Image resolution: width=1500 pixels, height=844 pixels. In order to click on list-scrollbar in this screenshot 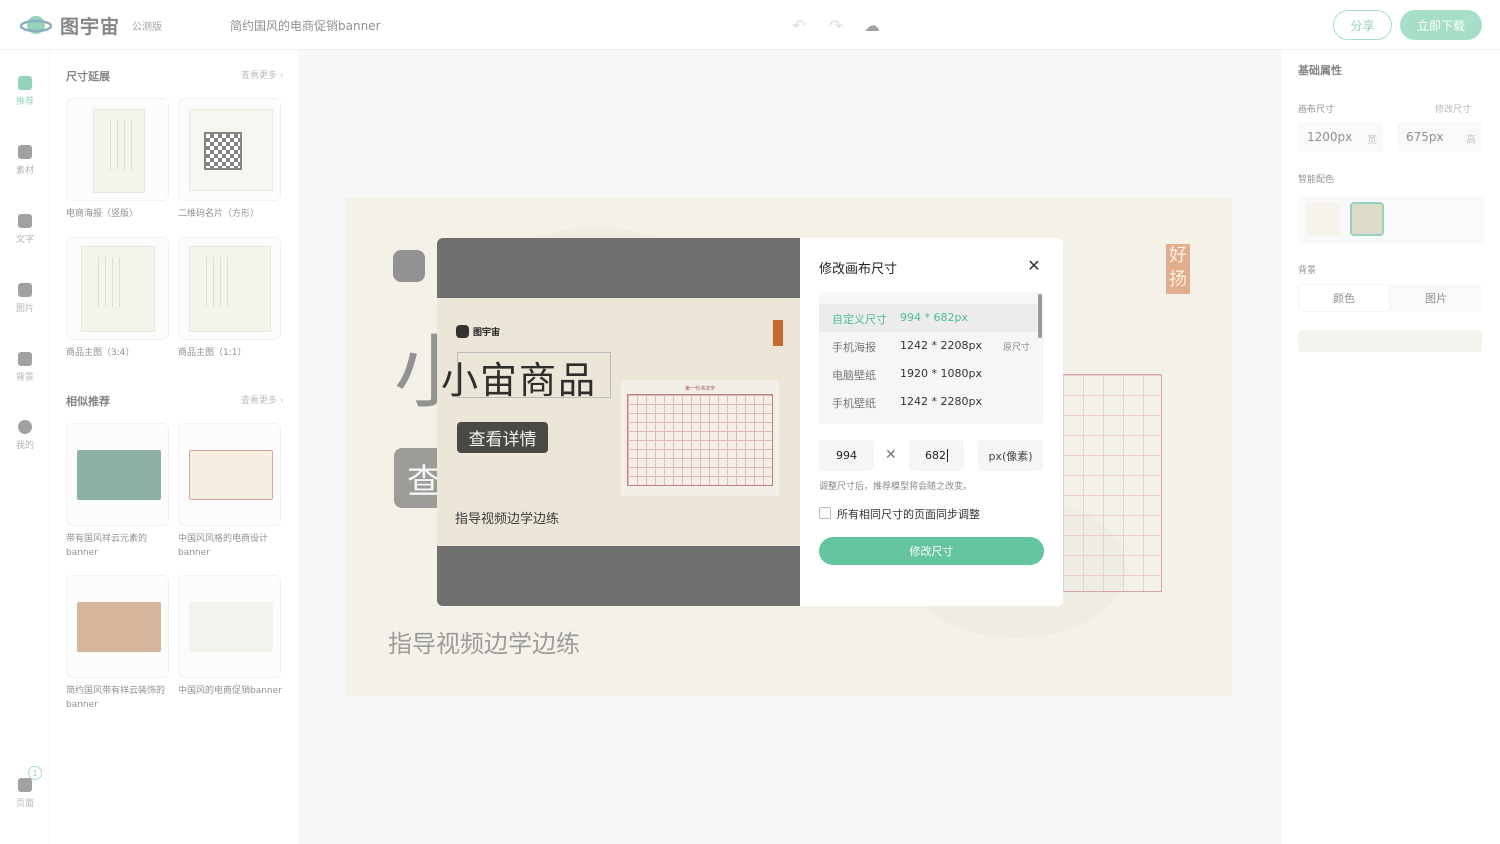, I will do `click(1040, 316)`.